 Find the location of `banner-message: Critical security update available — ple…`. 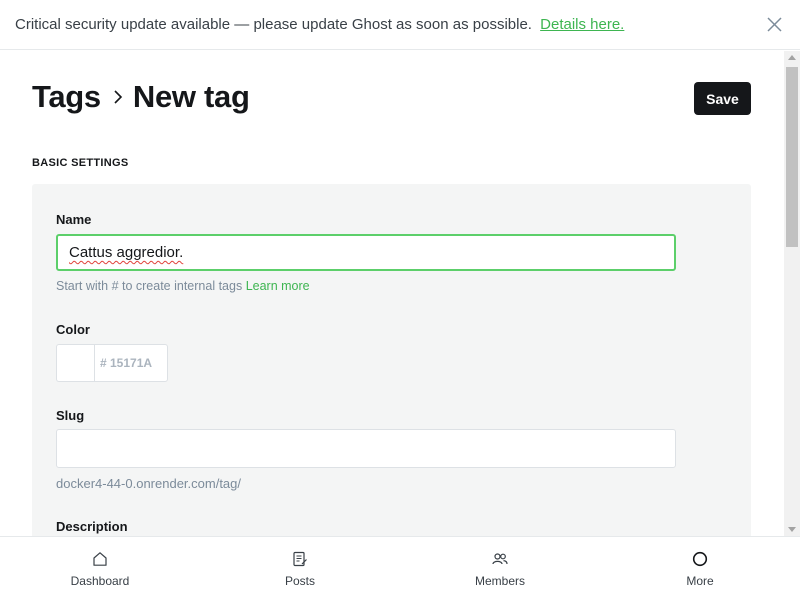

banner-message: Critical security update available — ple… is located at coordinates (319, 24).